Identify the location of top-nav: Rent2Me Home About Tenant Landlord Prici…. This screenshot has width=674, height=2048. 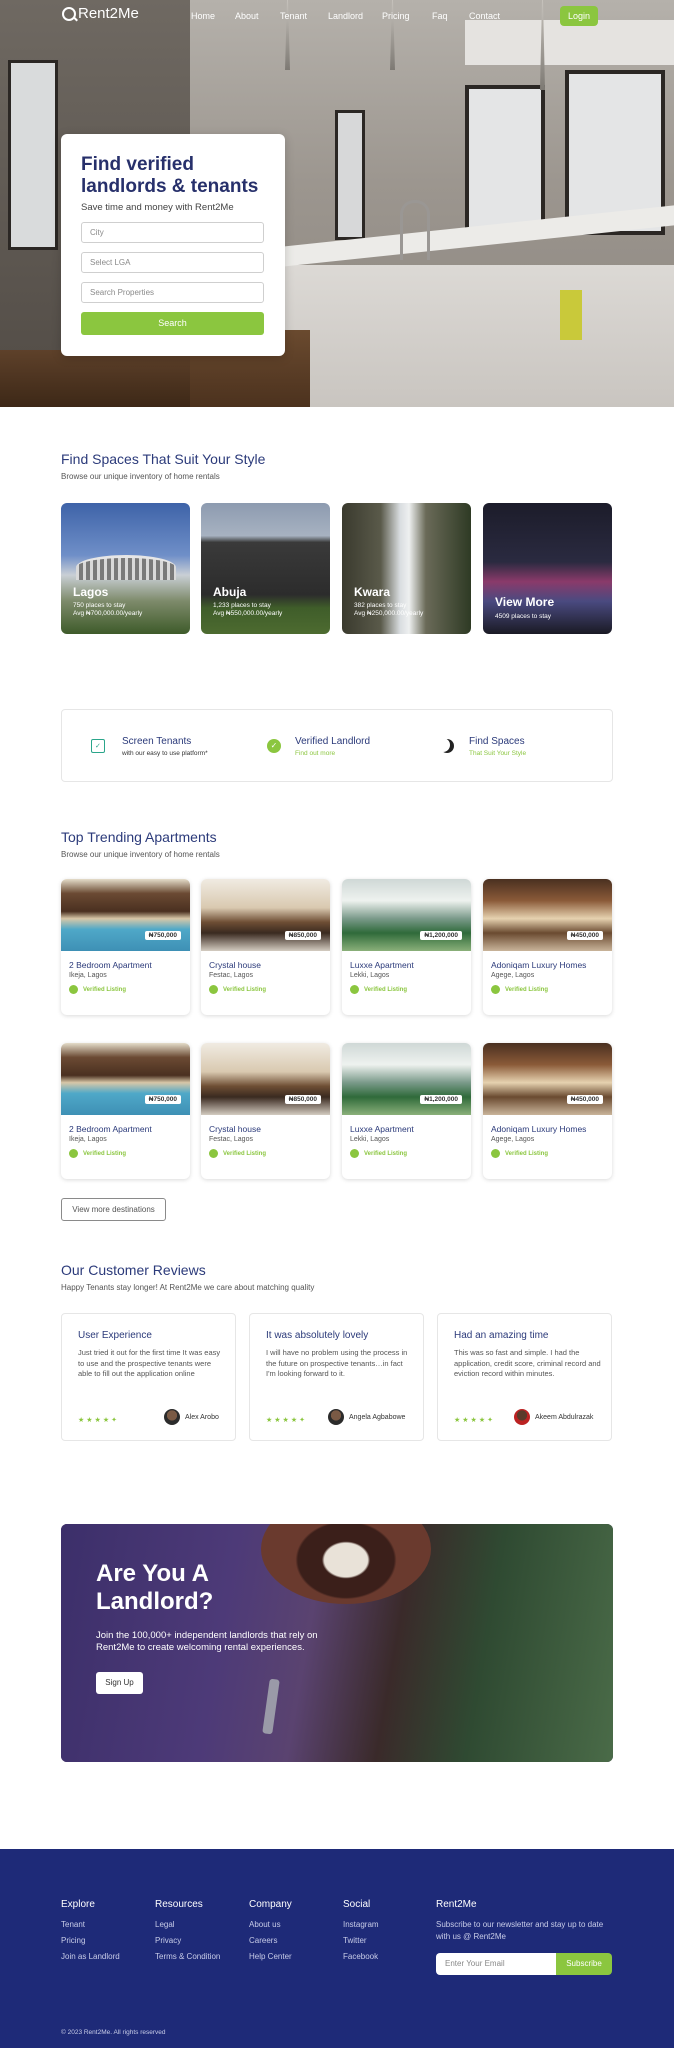
(337, 17).